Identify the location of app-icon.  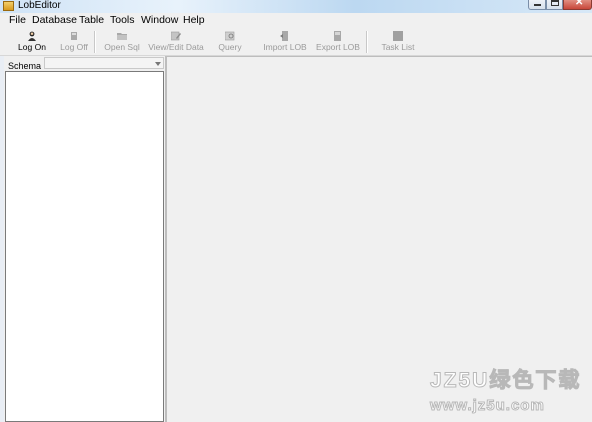
(8, 6).